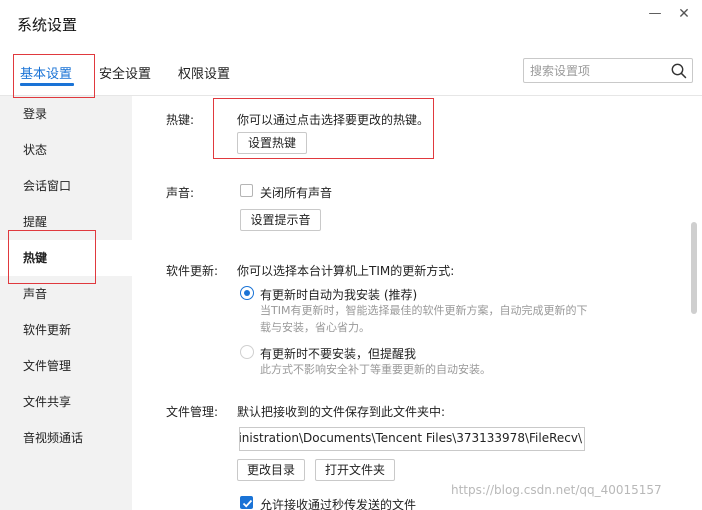  What do you see at coordinates (66, 330) in the screenshot?
I see `sidebar-item-software-update: 软件更新` at bounding box center [66, 330].